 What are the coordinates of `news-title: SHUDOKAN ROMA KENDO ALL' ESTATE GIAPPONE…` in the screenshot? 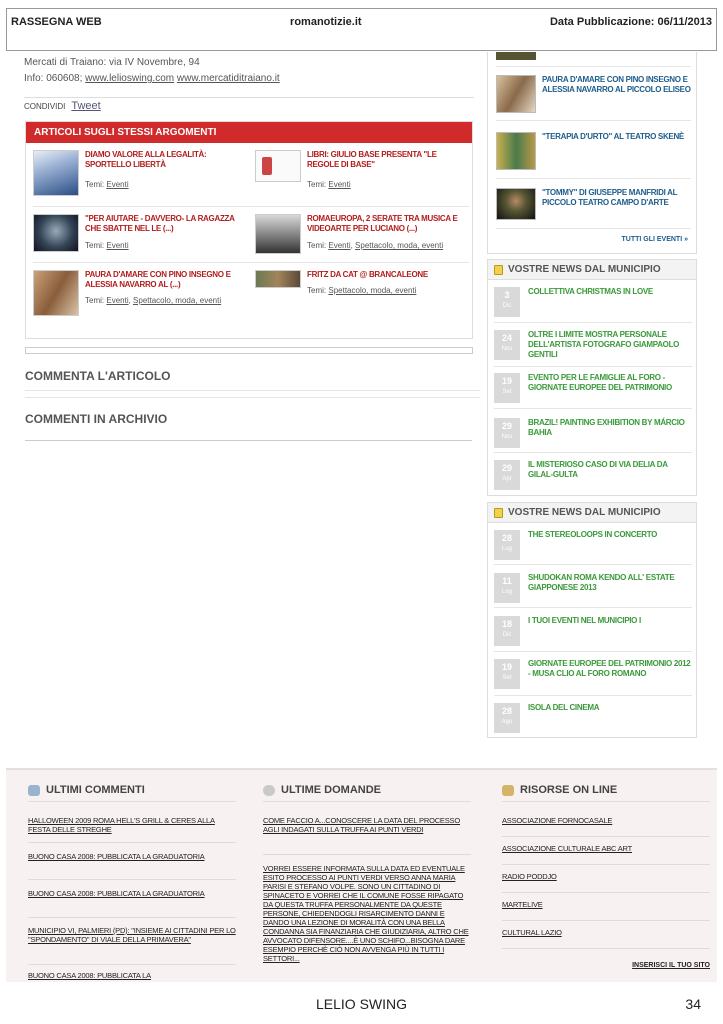 It's located at (610, 583).